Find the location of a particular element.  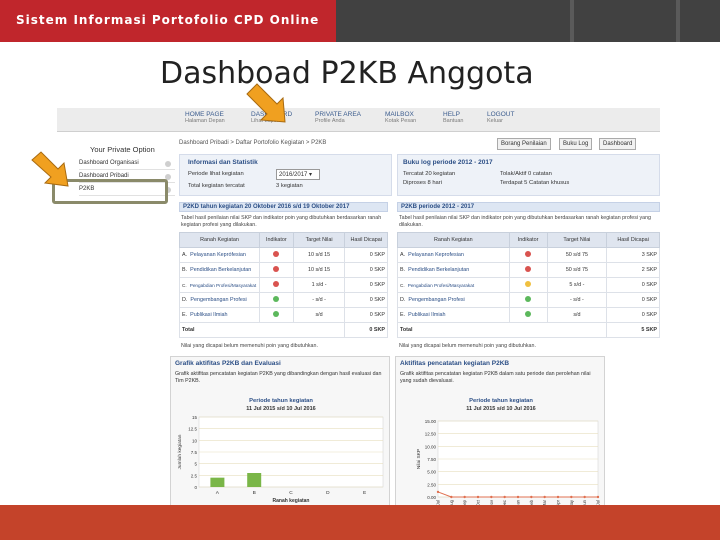

nav-logout: LOGOUT Keluar is located at coordinates (500, 118).